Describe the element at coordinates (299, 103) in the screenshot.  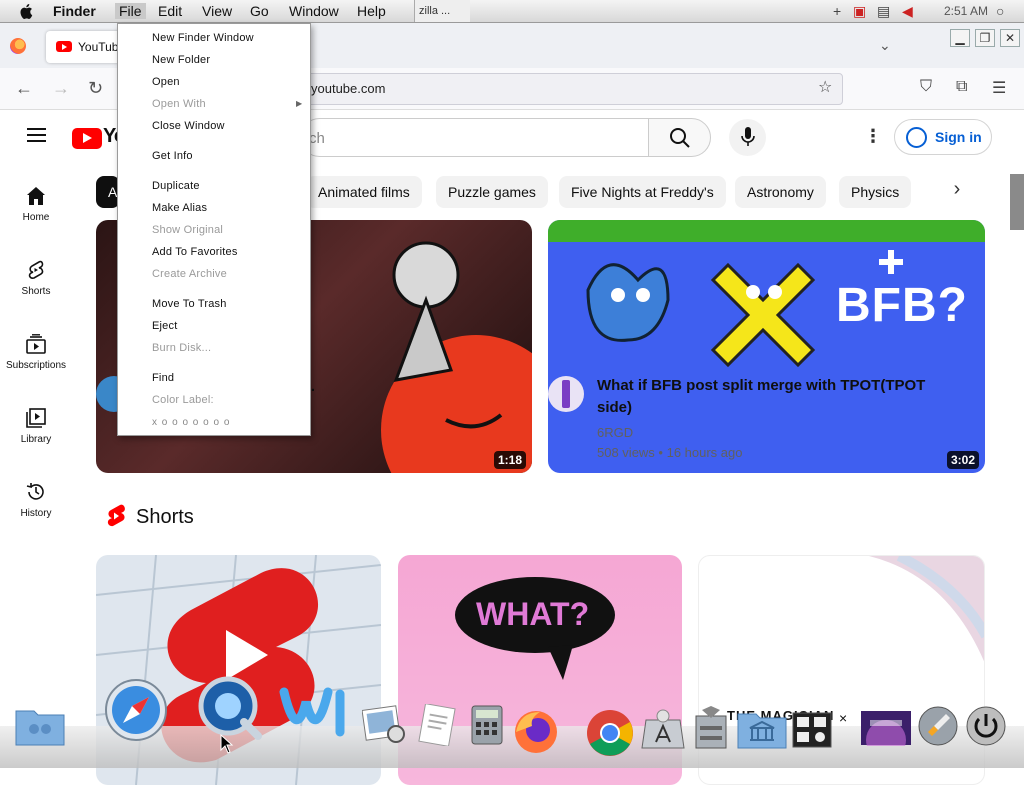
I see `submenu-arrow-icon: ▶` at that location.